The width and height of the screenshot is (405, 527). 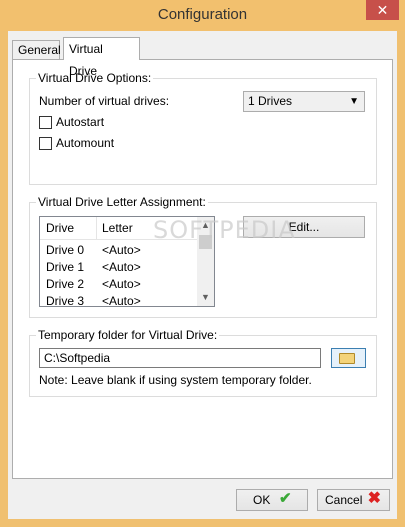 What do you see at coordinates (45, 122) in the screenshot?
I see `autostart-checkbox` at bounding box center [45, 122].